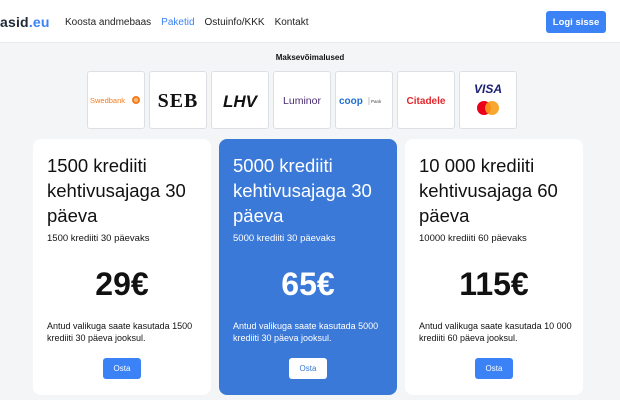  What do you see at coordinates (284, 238) in the screenshot?
I see `package-subtitle: 5000 krediiti 30 päevaks` at bounding box center [284, 238].